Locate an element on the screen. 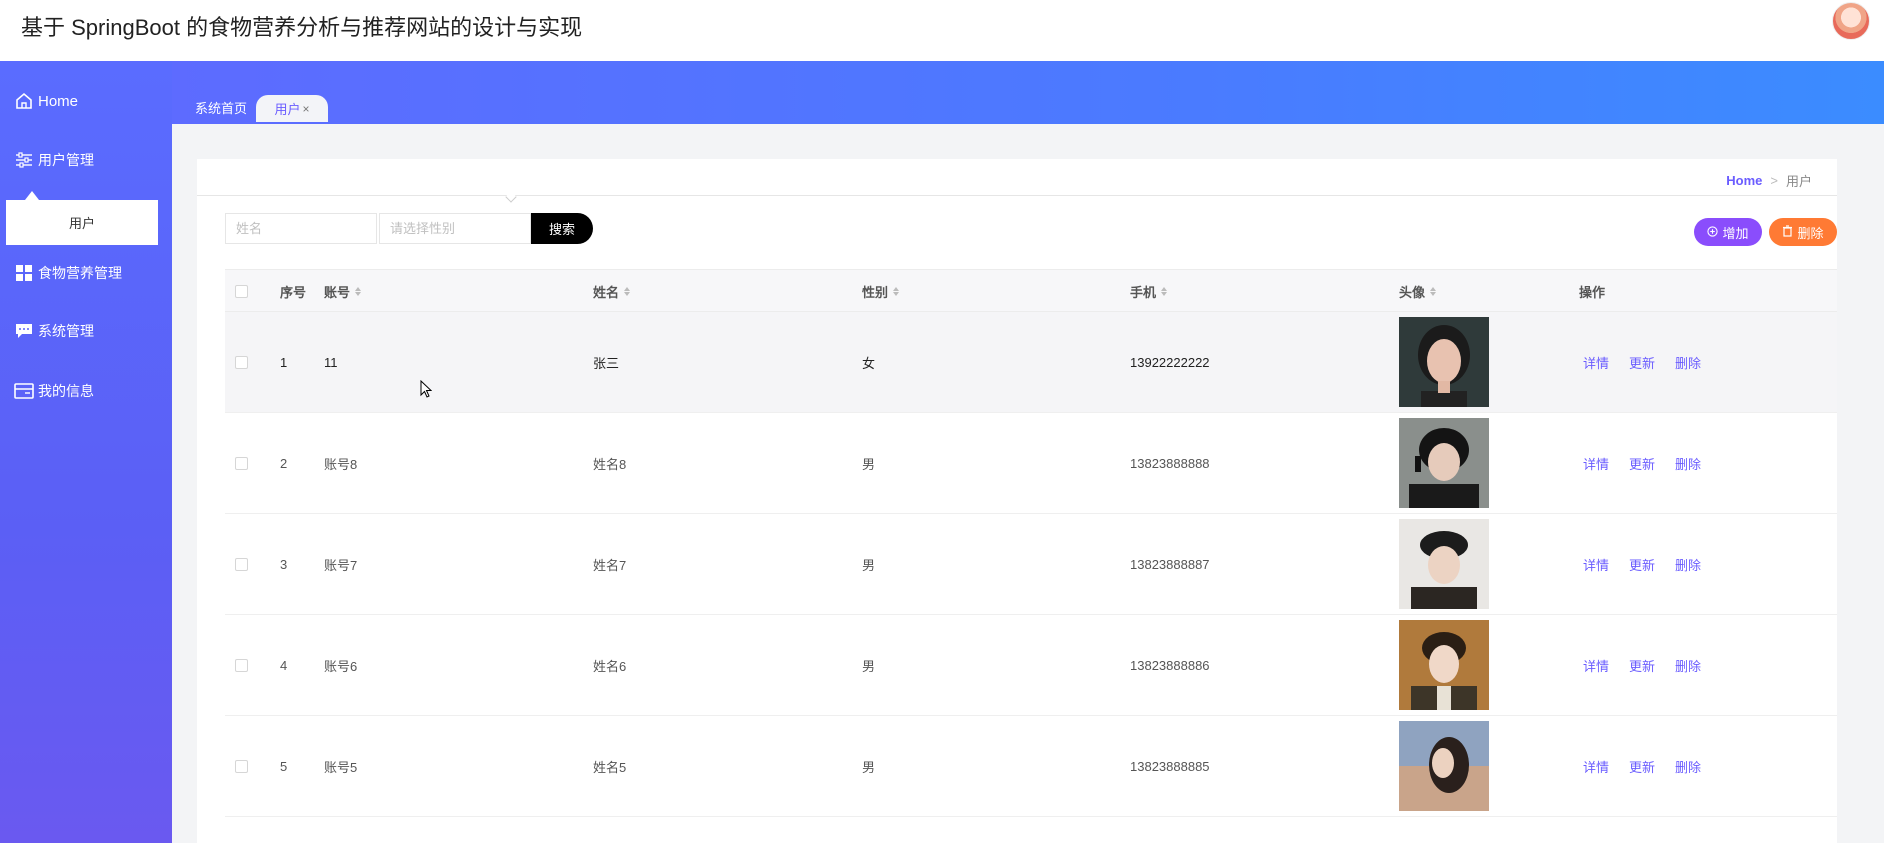 The image size is (1884, 843). sidebar-item-label: Home is located at coordinates (58, 101).